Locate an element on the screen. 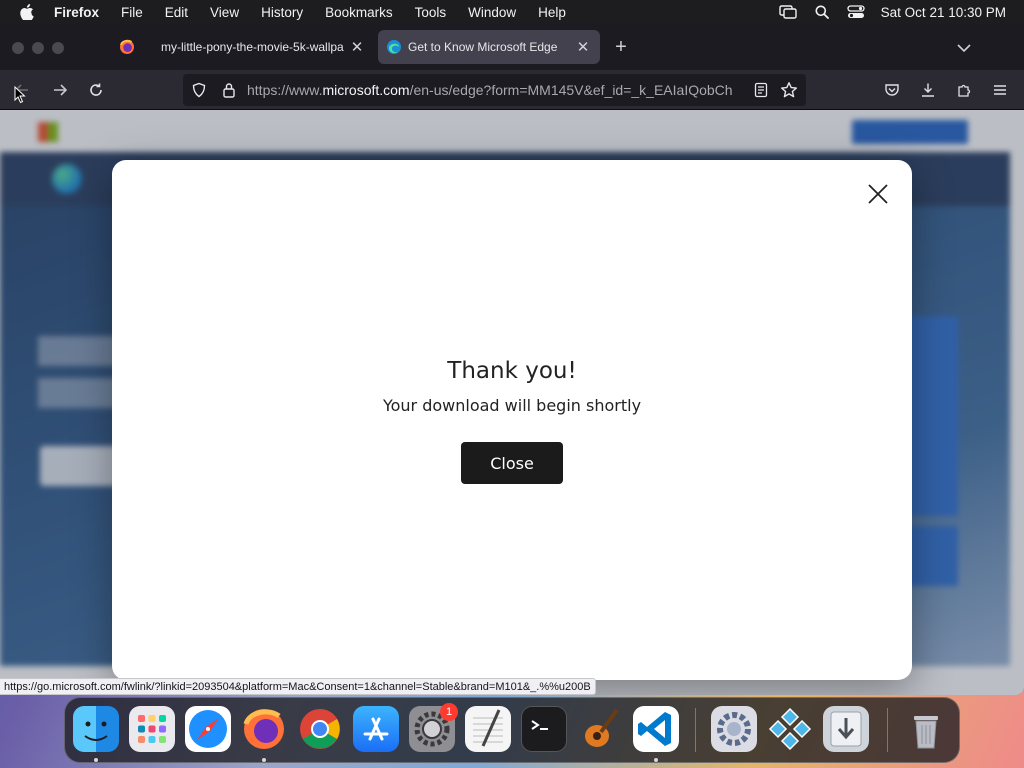 The width and height of the screenshot is (1024, 768). minimize-window-button is located at coordinates (38, 48).